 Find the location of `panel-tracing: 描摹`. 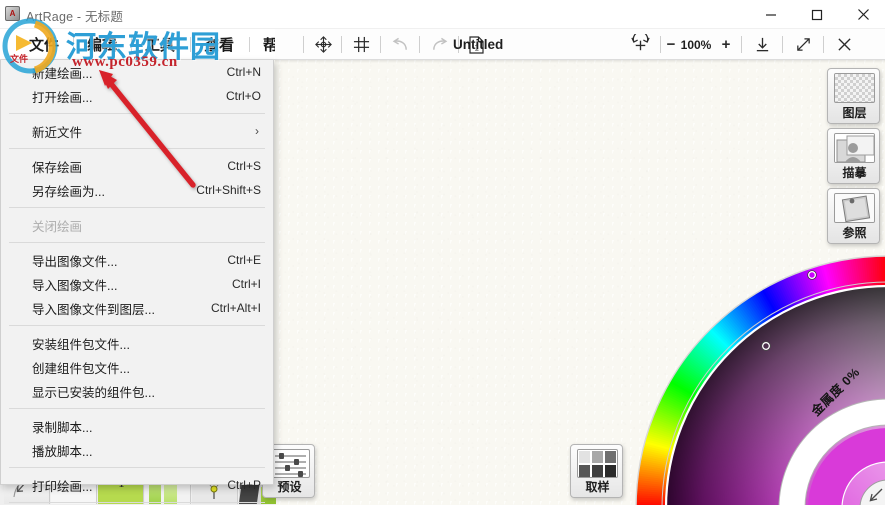

panel-tracing: 描摹 is located at coordinates (853, 156).